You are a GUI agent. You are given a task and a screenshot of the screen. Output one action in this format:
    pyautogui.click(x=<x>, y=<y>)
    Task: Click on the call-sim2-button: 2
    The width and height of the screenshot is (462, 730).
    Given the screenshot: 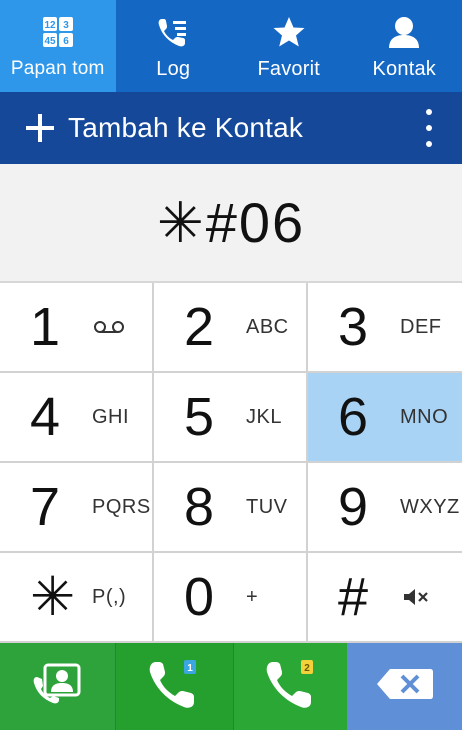 What is the action you would take?
    pyautogui.click(x=290, y=686)
    